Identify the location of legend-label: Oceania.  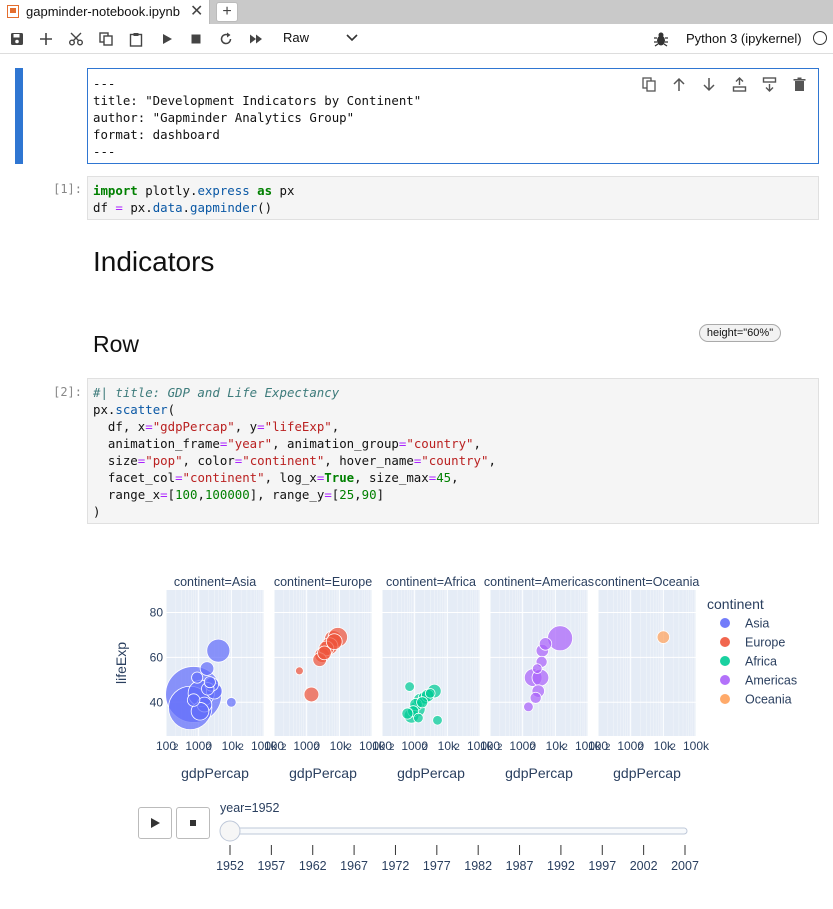
(768, 700).